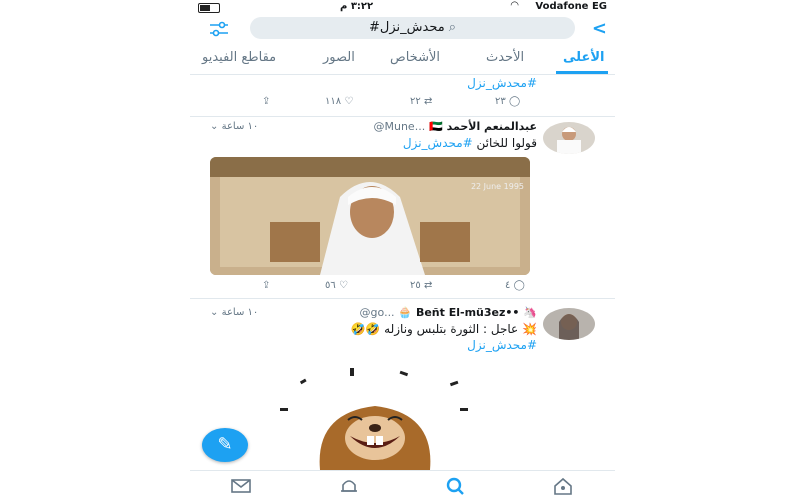  What do you see at coordinates (497, 186) in the screenshot?
I see `video-caption: 22 June 1995` at bounding box center [497, 186].